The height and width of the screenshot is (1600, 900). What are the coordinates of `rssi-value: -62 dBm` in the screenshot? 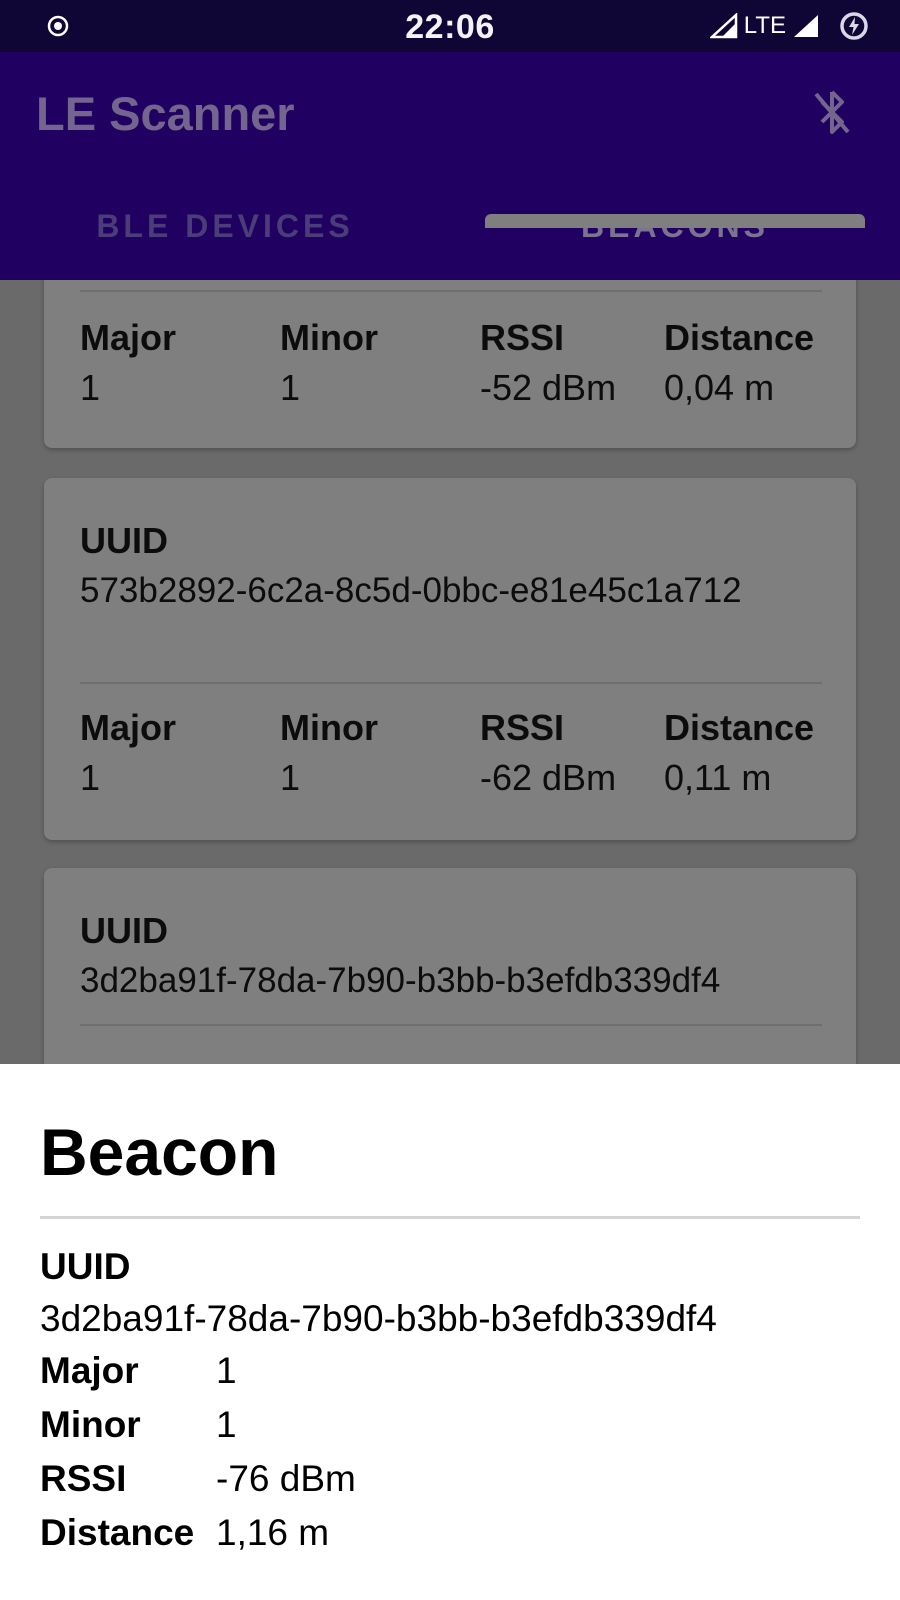 It's located at (548, 777).